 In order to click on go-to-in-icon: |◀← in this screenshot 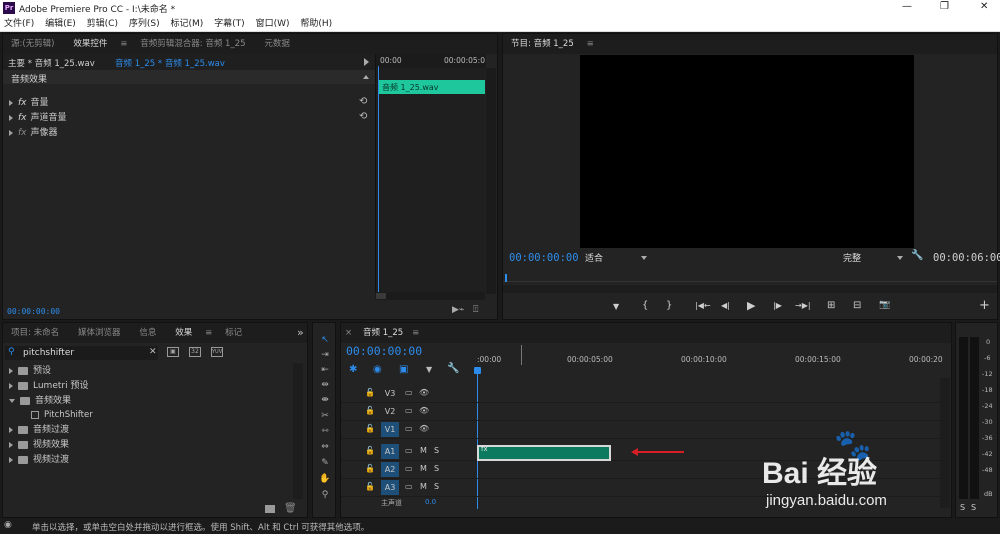, I will do `click(703, 305)`.